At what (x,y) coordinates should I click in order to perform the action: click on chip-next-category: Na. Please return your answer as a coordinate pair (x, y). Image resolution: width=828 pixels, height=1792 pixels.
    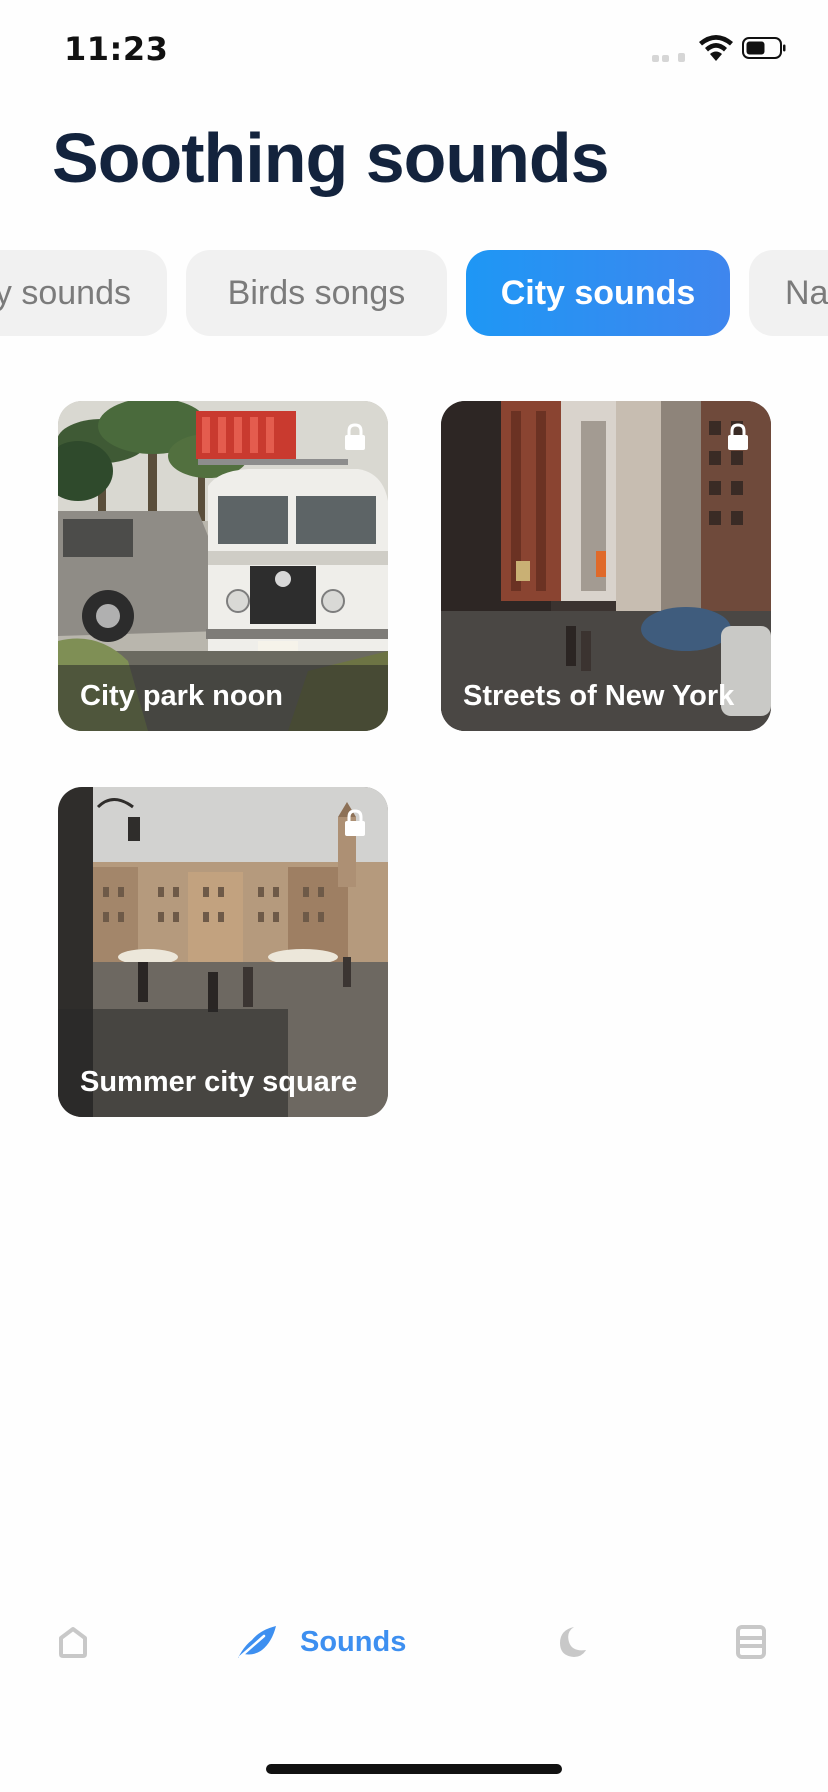
    Looking at the image, I should click on (788, 293).